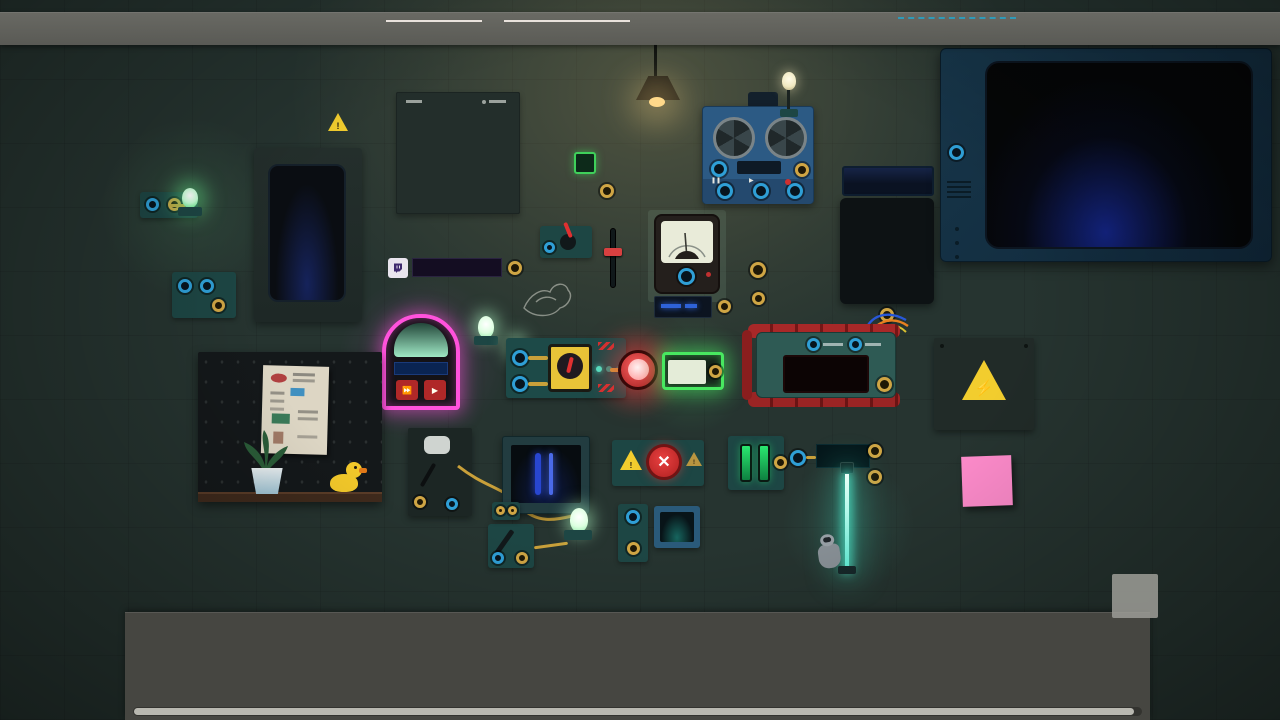 This screenshot has height=720, width=1280. I want to click on mini-tv, so click(677, 527).